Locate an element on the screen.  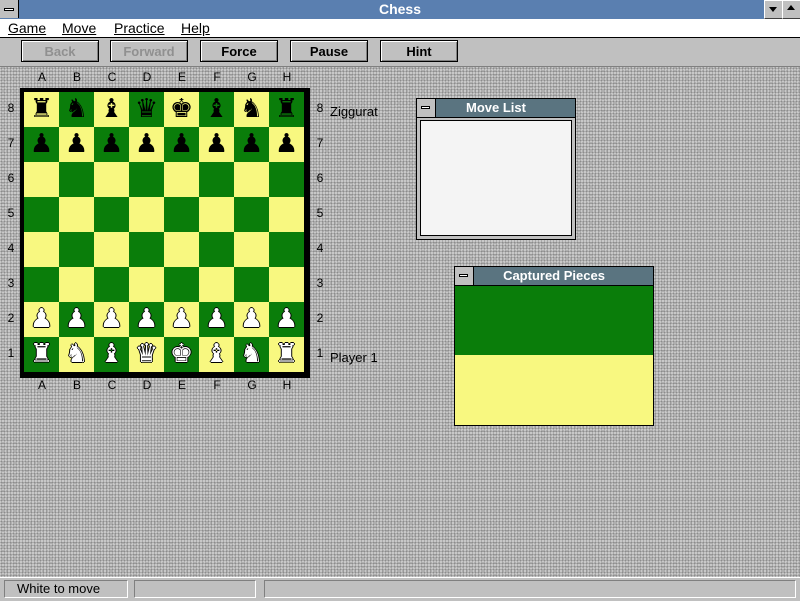
square-e3 is located at coordinates (181, 284).